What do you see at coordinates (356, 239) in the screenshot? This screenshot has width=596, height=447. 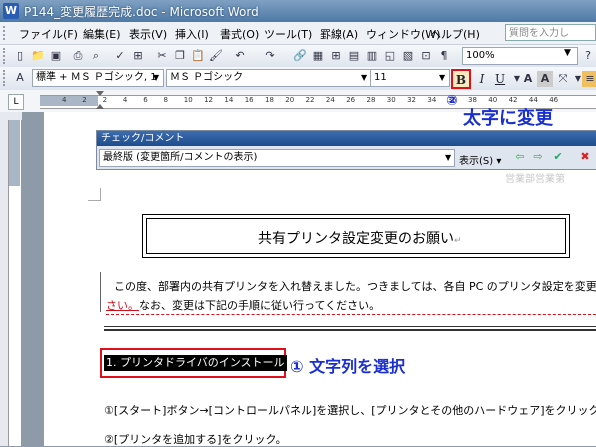 I see `document-title-text: 共有プリンタ設定変更のお願い` at bounding box center [356, 239].